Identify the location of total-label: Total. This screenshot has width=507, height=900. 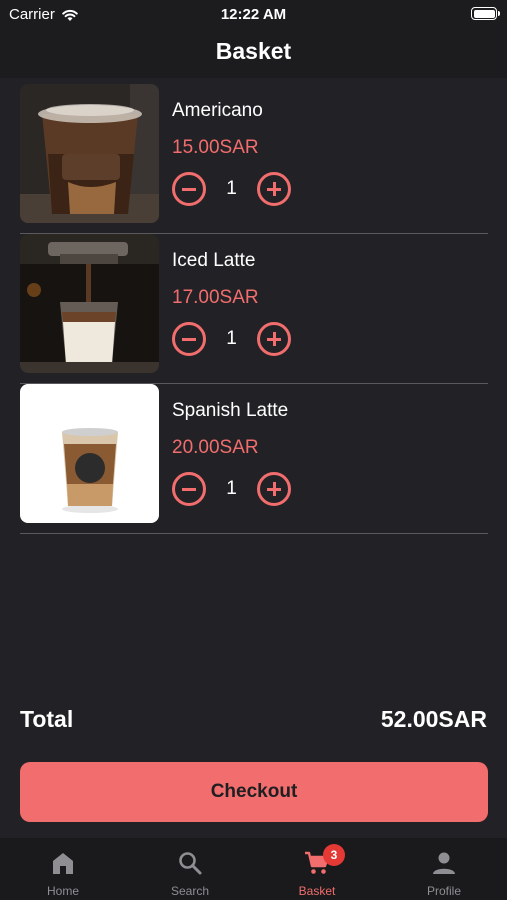
(47, 719).